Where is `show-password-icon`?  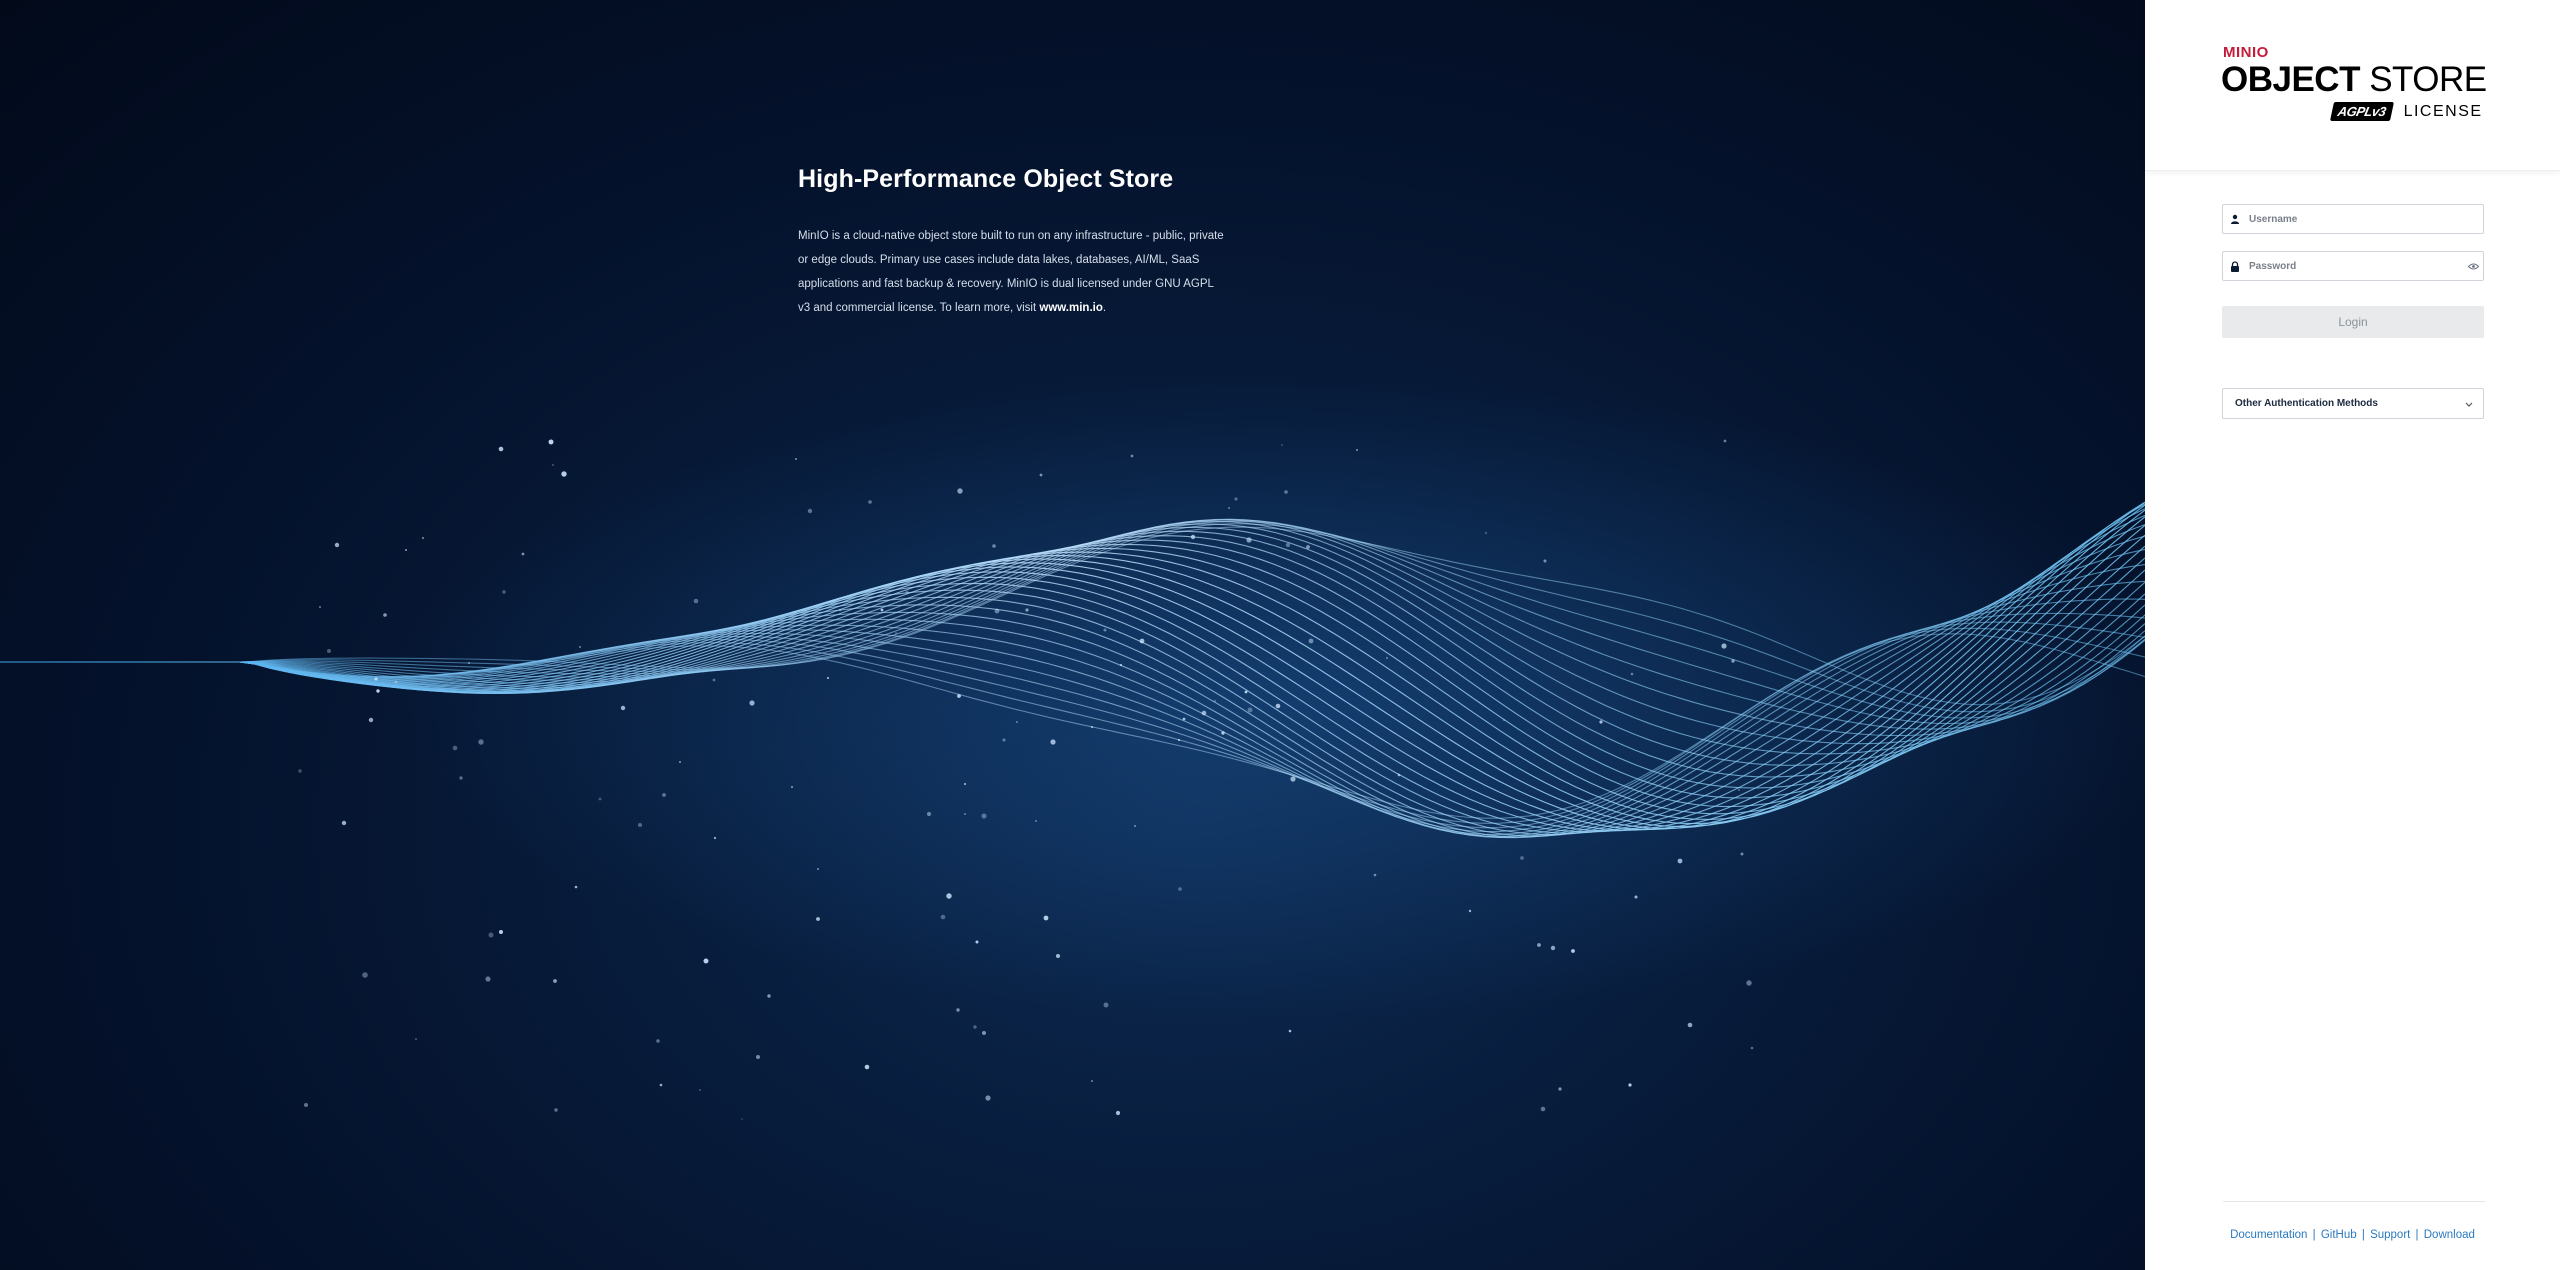 show-password-icon is located at coordinates (2473, 266).